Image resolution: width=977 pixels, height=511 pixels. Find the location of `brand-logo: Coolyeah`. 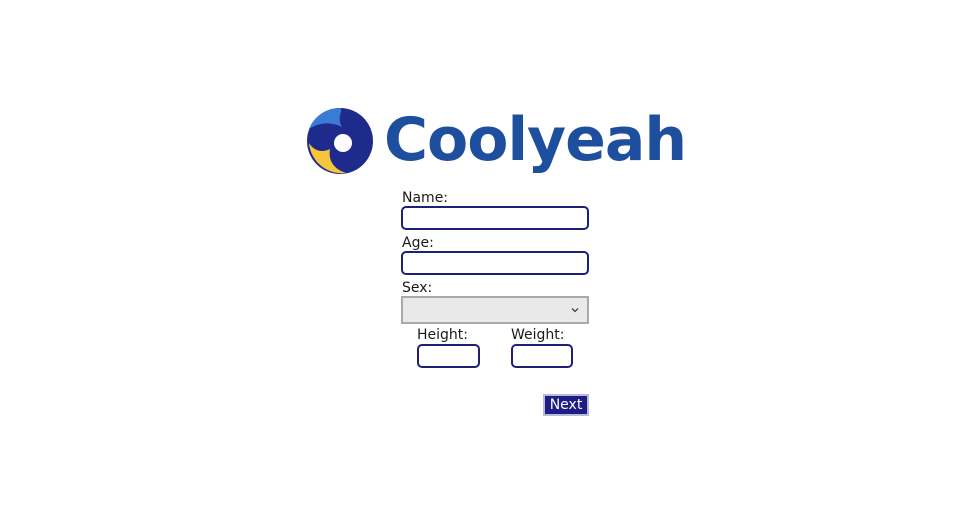

brand-logo: Coolyeah is located at coordinates (496, 141).